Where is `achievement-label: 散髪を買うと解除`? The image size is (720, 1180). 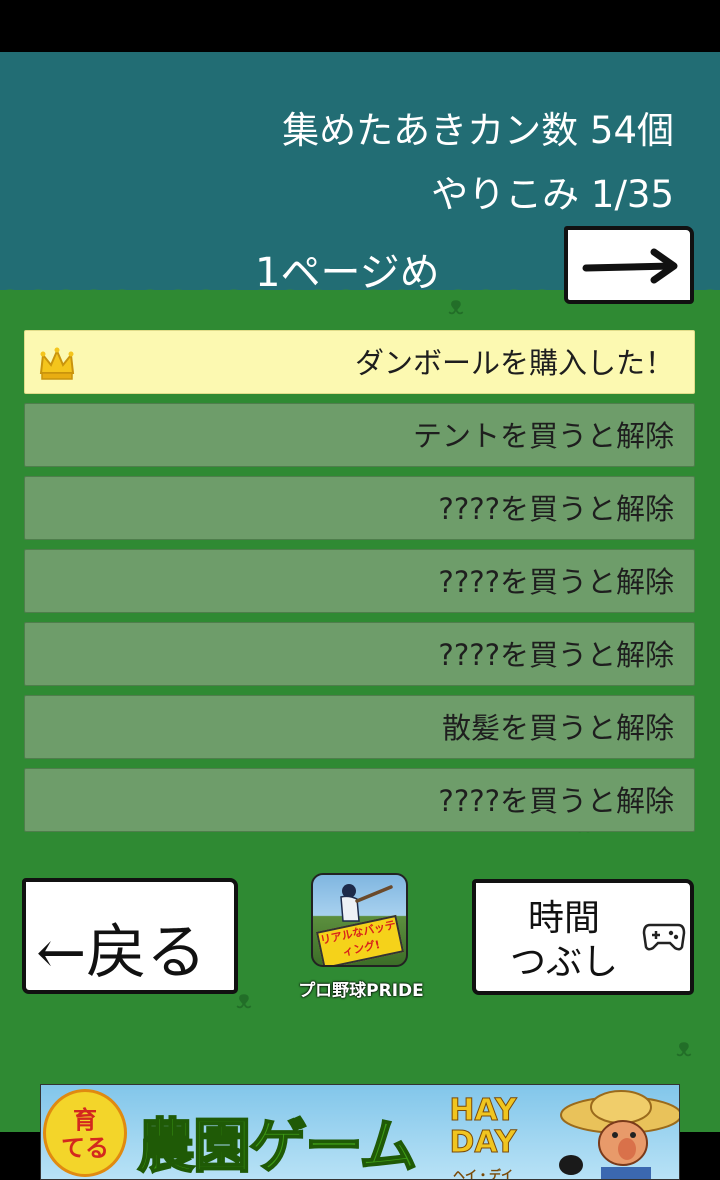 achievement-label: 散髪を買うと解除 is located at coordinates (557, 728).